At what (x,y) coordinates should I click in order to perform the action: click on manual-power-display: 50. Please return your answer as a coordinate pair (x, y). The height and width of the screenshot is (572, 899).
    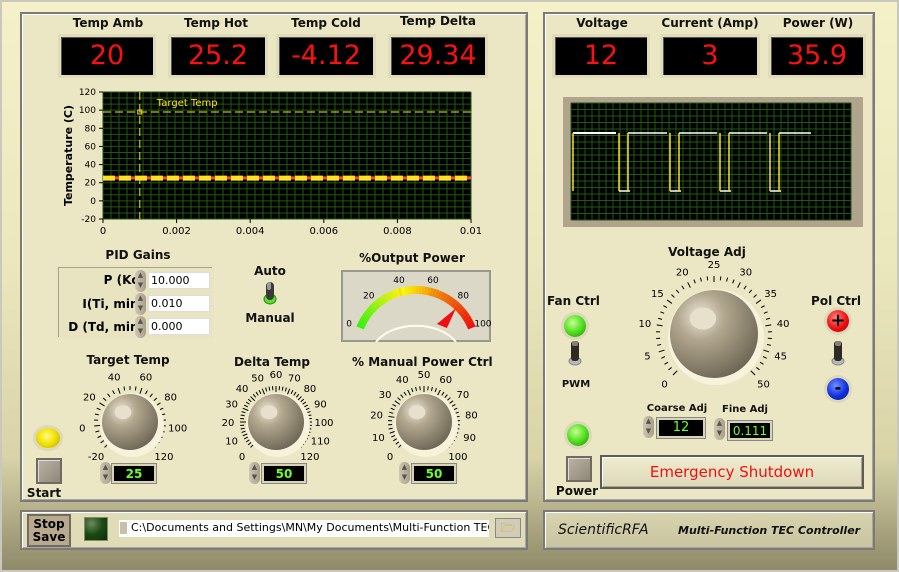
    Looking at the image, I should click on (434, 473).